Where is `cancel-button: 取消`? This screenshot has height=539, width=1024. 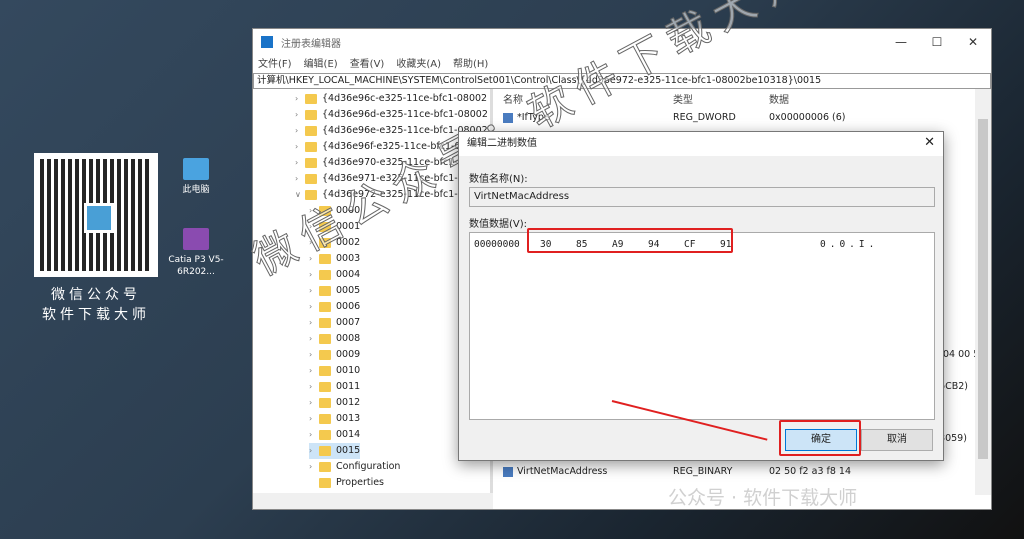 cancel-button: 取消 is located at coordinates (897, 440).